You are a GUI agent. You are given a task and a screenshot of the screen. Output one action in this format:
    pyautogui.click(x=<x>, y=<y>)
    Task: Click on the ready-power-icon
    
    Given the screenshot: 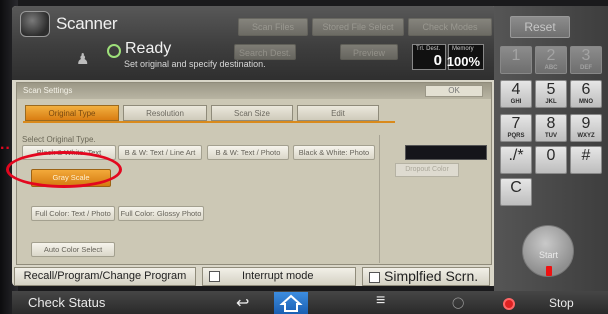 What is the action you would take?
    pyautogui.click(x=114, y=51)
    